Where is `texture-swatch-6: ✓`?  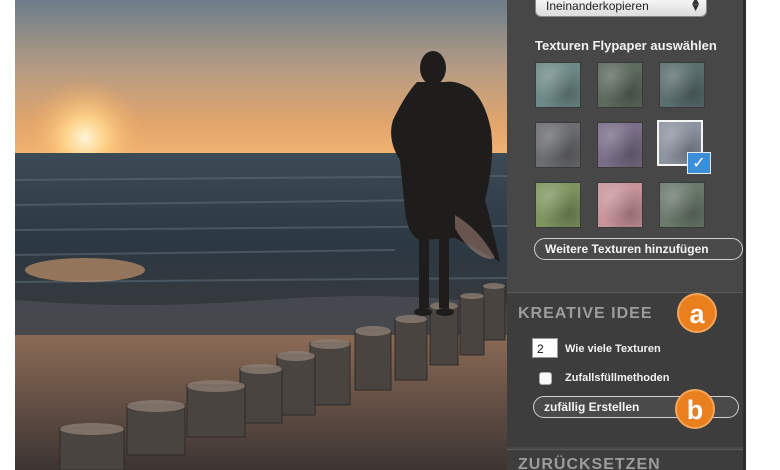
texture-swatch-6: ✓ is located at coordinates (684, 147).